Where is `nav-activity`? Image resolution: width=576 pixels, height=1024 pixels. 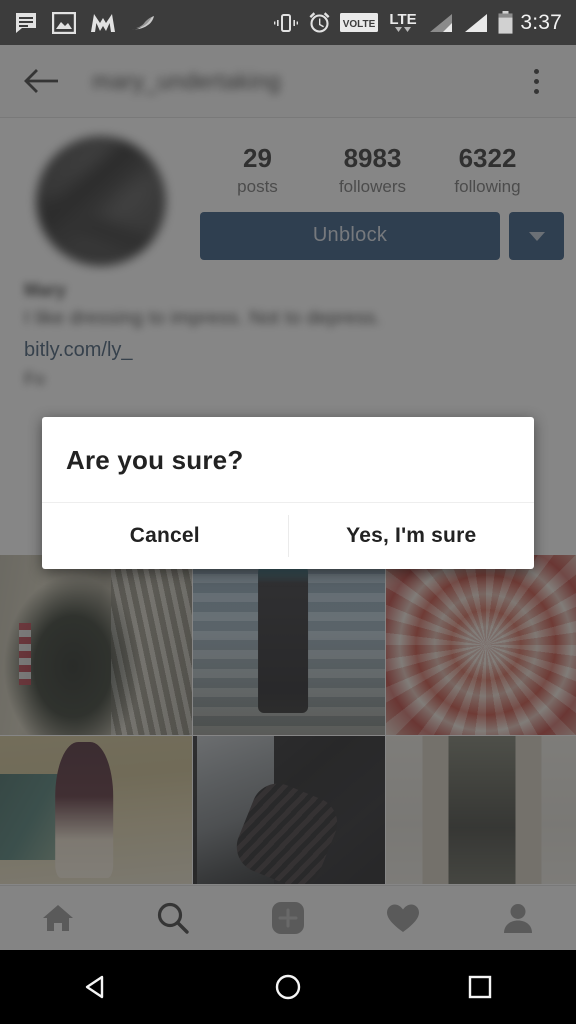 nav-activity is located at coordinates (403, 918).